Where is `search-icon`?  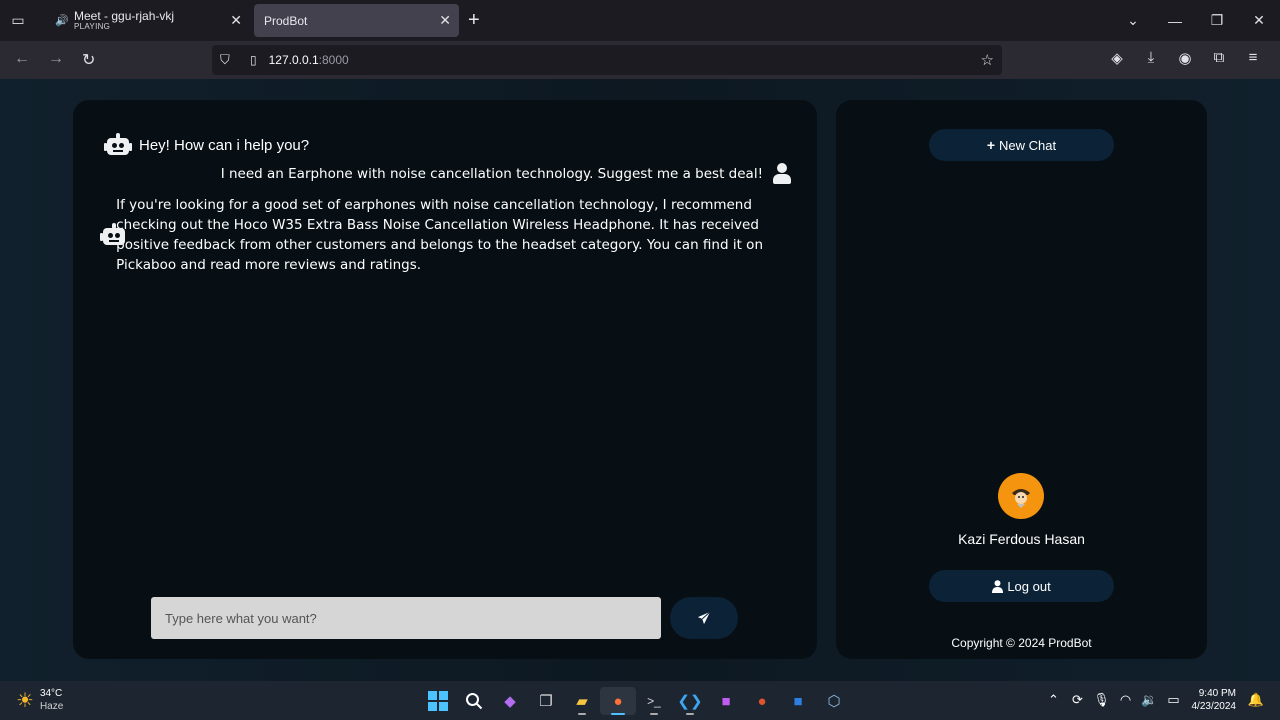
search-icon is located at coordinates (474, 701).